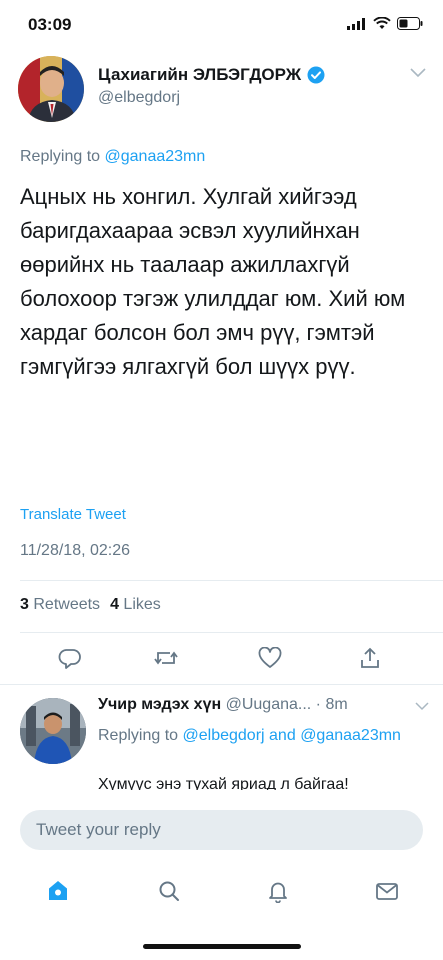 This screenshot has height=960, width=443. I want to click on status-bar: 03:09, so click(221, 25).